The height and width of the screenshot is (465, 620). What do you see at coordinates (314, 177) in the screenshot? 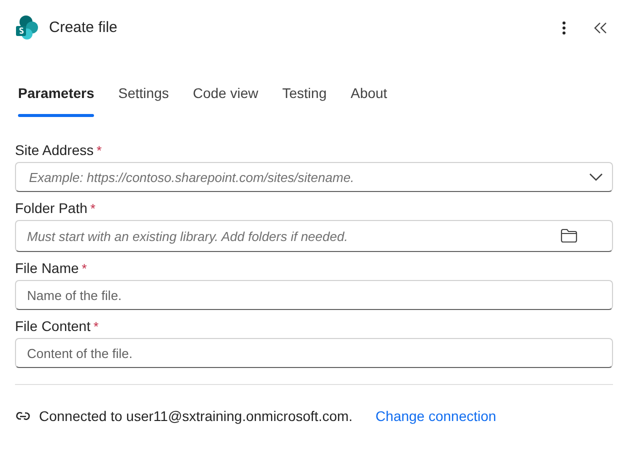
I see `dropdown-field: Example: https://contoso.sharepoint.com/sites/sitename.` at bounding box center [314, 177].